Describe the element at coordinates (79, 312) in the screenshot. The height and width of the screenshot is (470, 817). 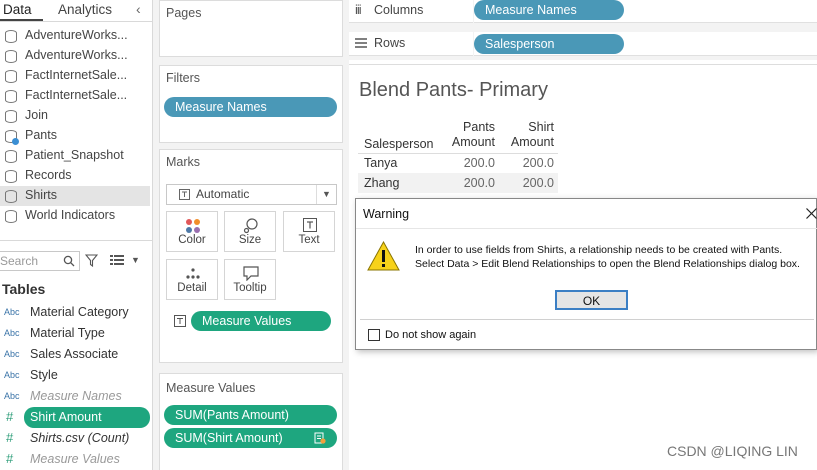
I see `field-label: Material Category` at that location.